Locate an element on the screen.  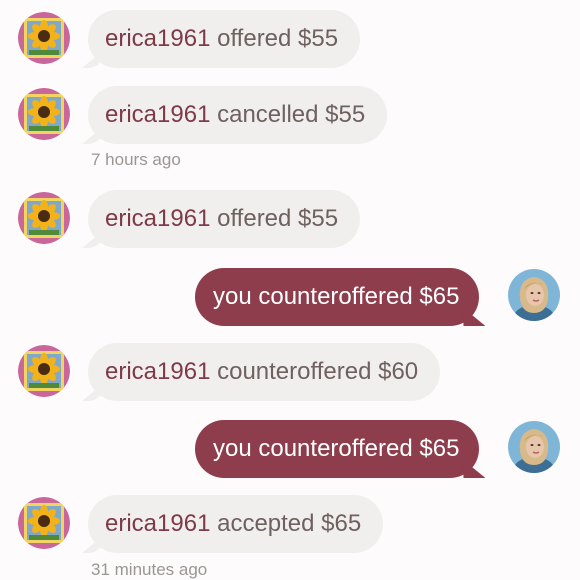
offer-action-text: counteroffered $60 is located at coordinates (318, 371).